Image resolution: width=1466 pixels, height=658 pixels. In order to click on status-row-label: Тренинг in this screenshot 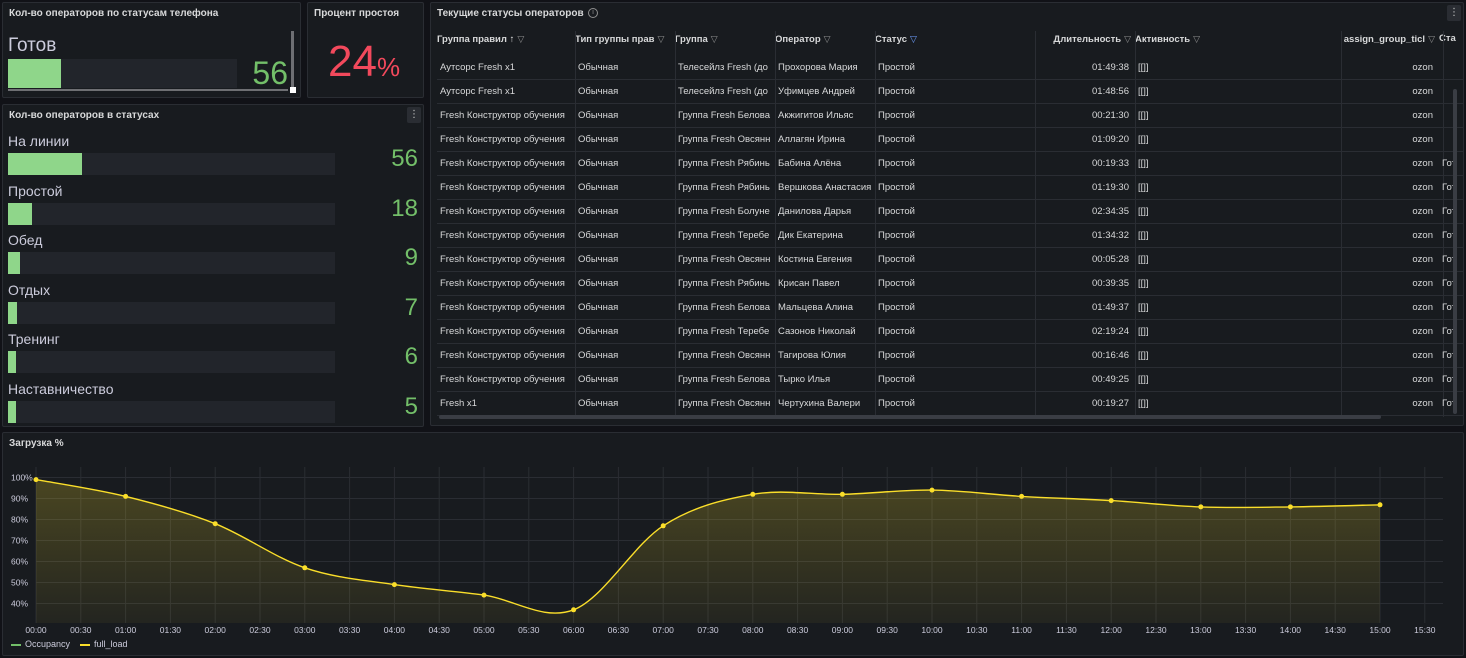, I will do `click(34, 339)`.